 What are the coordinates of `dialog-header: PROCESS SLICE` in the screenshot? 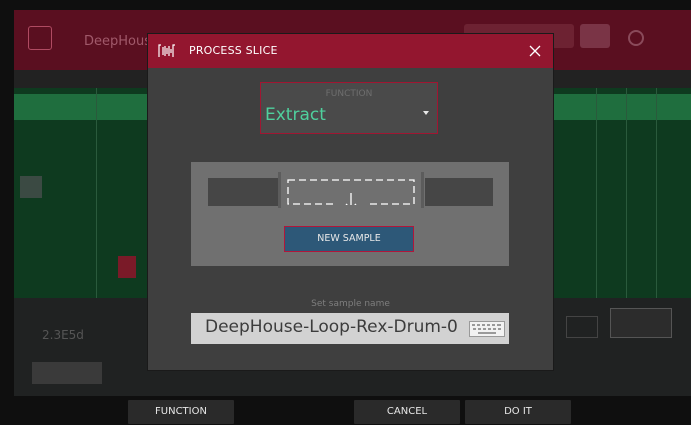 It's located at (350, 51).